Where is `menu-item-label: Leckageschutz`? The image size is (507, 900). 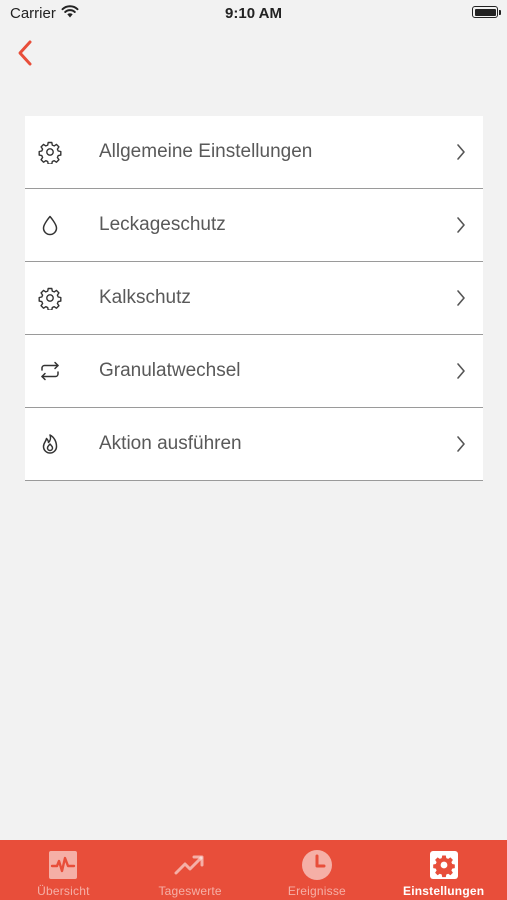 menu-item-label: Leckageschutz is located at coordinates (162, 224).